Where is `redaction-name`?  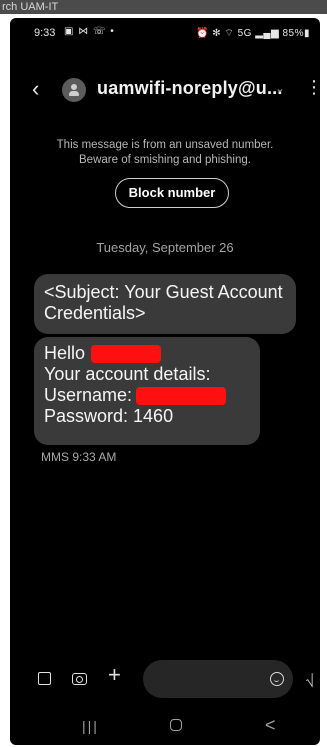 redaction-name is located at coordinates (126, 354).